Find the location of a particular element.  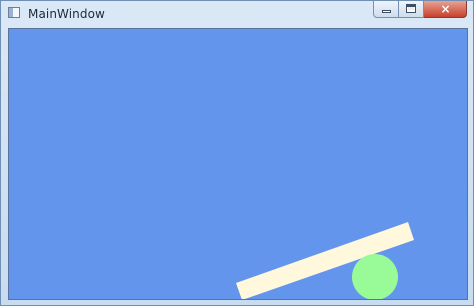

minimize-icon is located at coordinates (386, 11).